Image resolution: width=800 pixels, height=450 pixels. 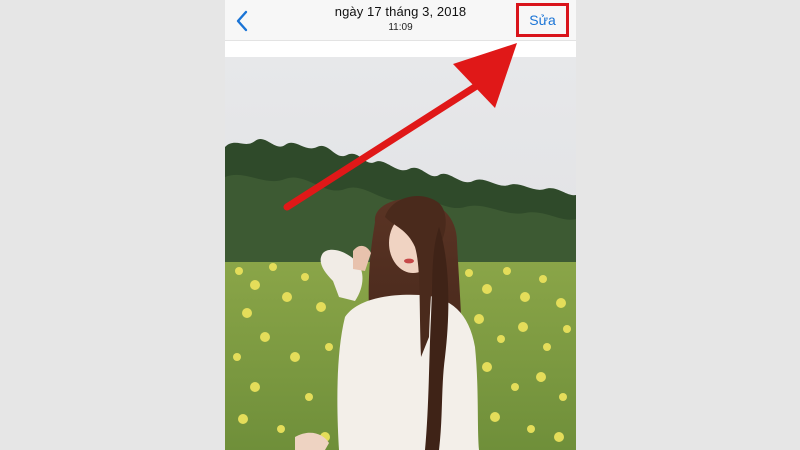 I want to click on photo-date-title: ngày 17 tháng 3, 2018, so click(x=400, y=11).